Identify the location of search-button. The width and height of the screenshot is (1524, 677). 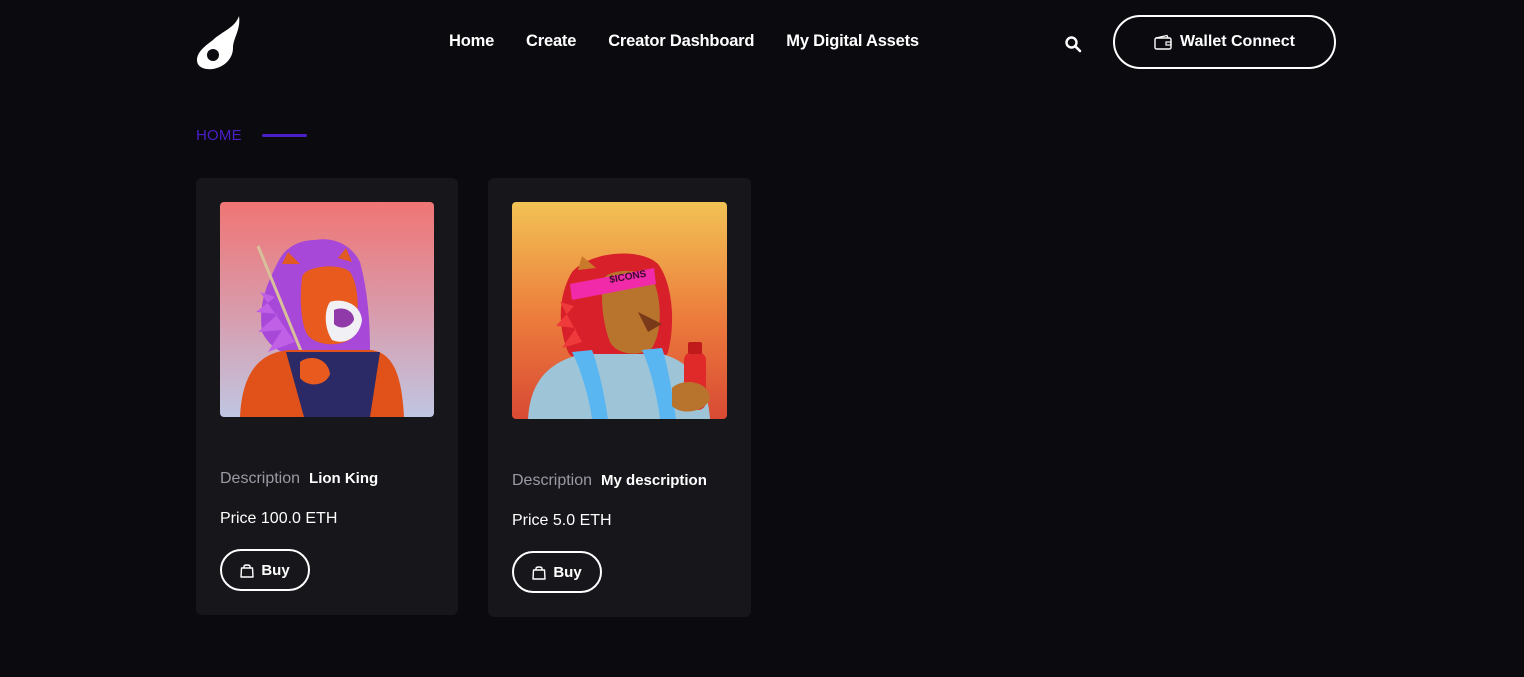
(1073, 44).